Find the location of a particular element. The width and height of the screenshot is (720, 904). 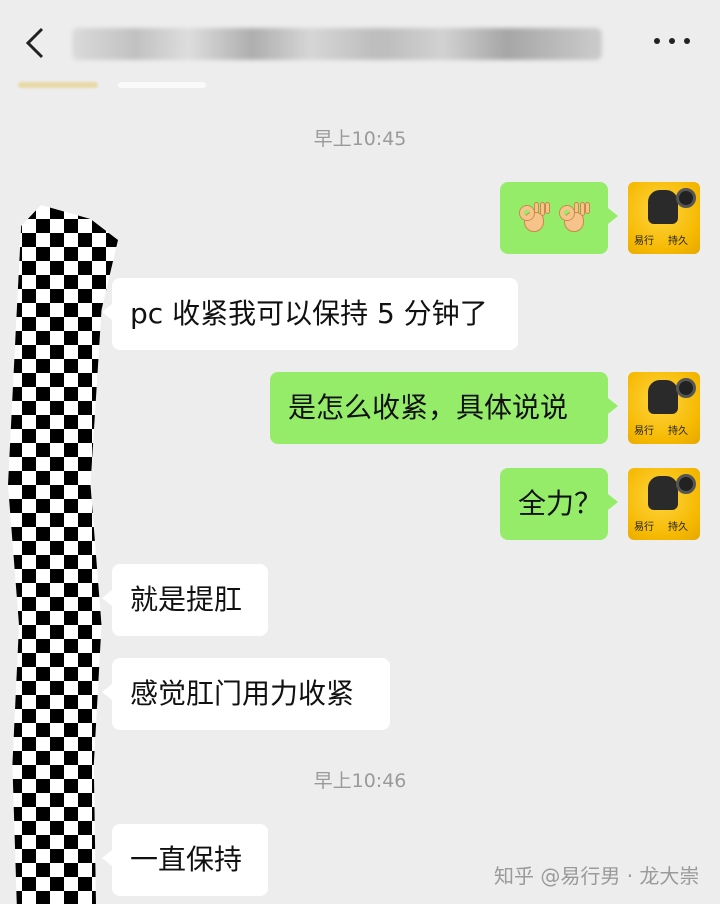

message-bubble-theirs: 就是提肛 is located at coordinates (185, 600).